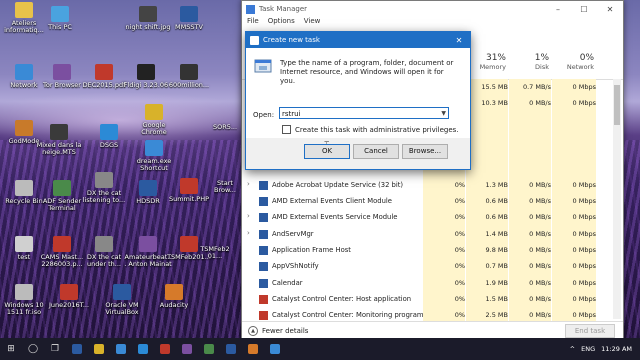  I want to click on scrollbar-thumb, so click(617, 105).